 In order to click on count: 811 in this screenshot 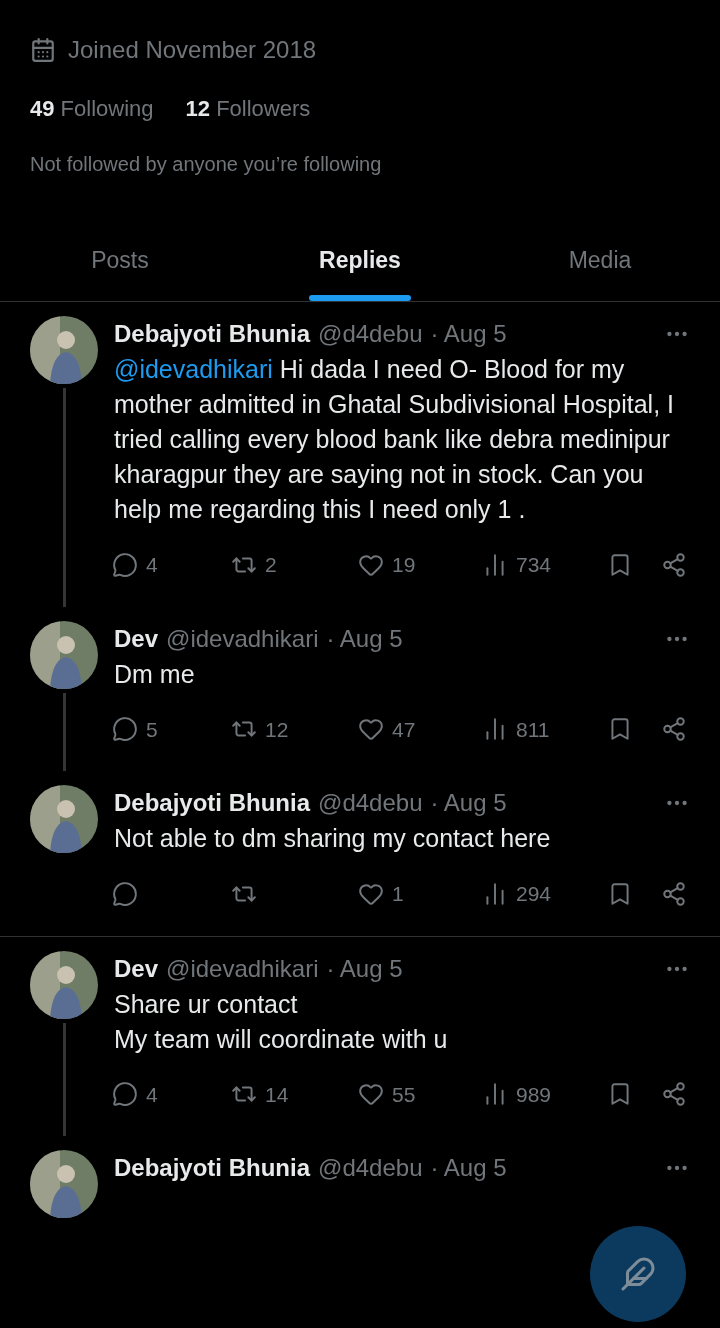, I will do `click(533, 729)`.